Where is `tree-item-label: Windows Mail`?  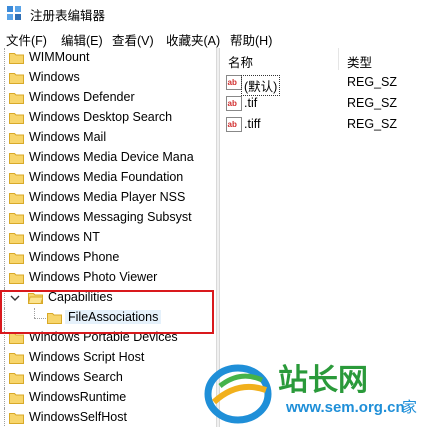 tree-item-label: Windows Mail is located at coordinates (68, 137).